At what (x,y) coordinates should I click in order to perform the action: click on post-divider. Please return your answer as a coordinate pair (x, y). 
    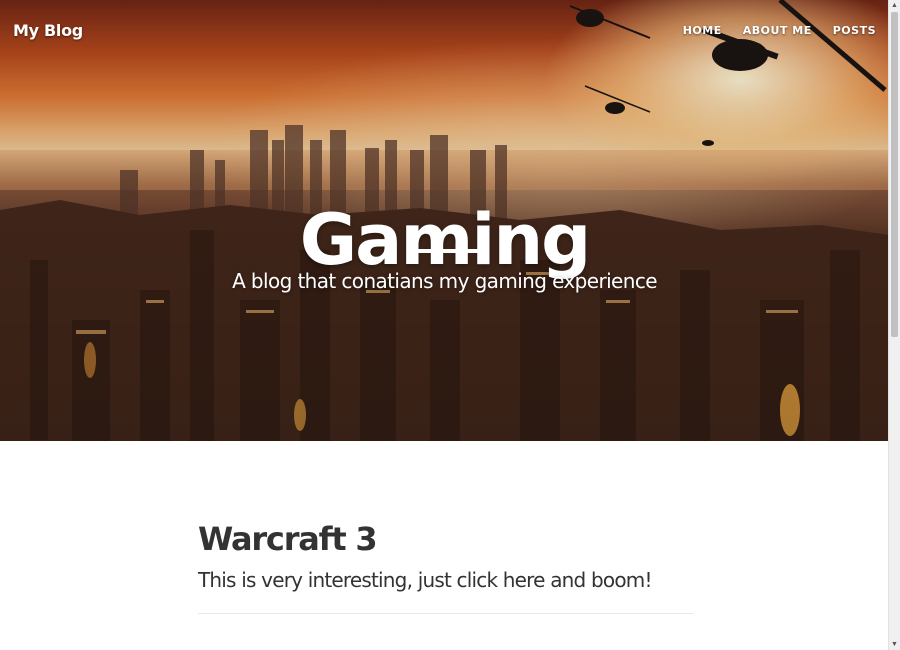
    Looking at the image, I should click on (445, 613).